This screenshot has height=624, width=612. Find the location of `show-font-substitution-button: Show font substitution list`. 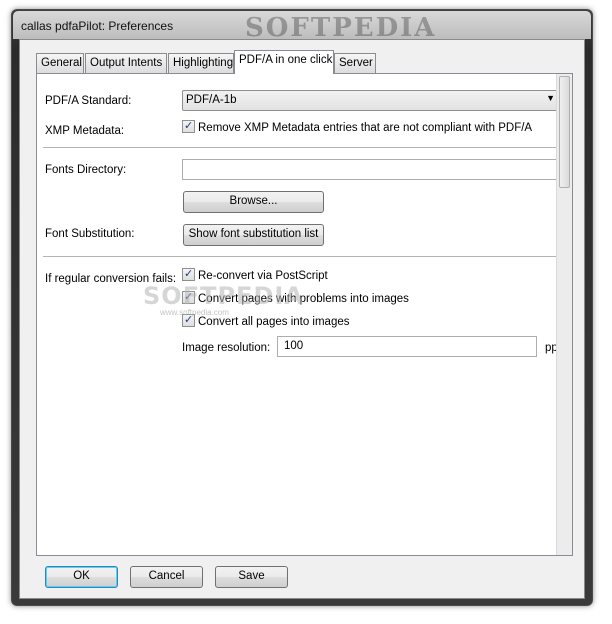

show-font-substitution-button: Show font substitution list is located at coordinates (253, 235).